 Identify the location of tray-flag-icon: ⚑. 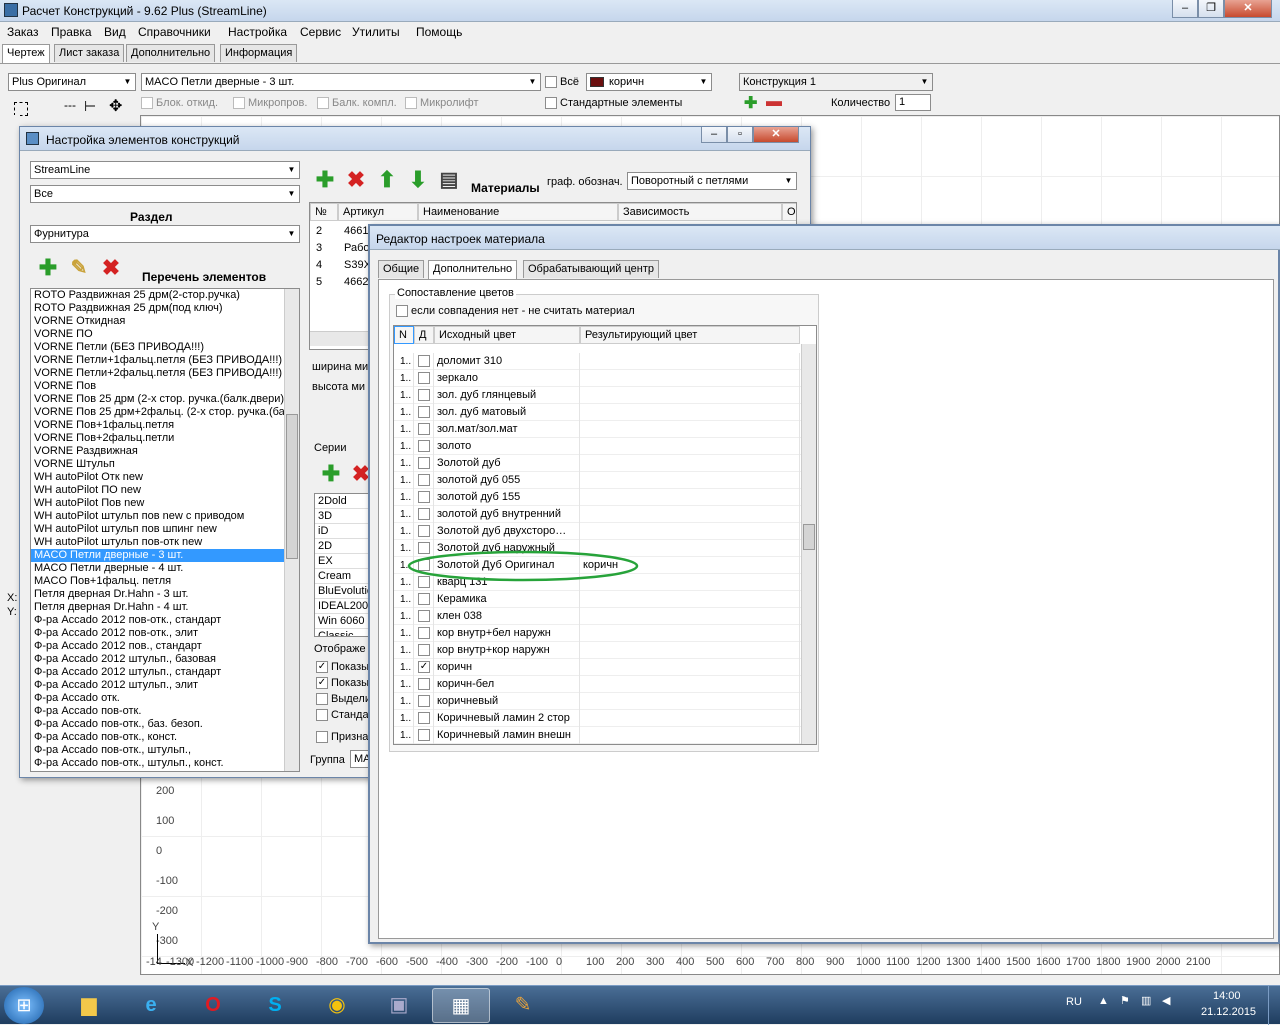
(1125, 1000).